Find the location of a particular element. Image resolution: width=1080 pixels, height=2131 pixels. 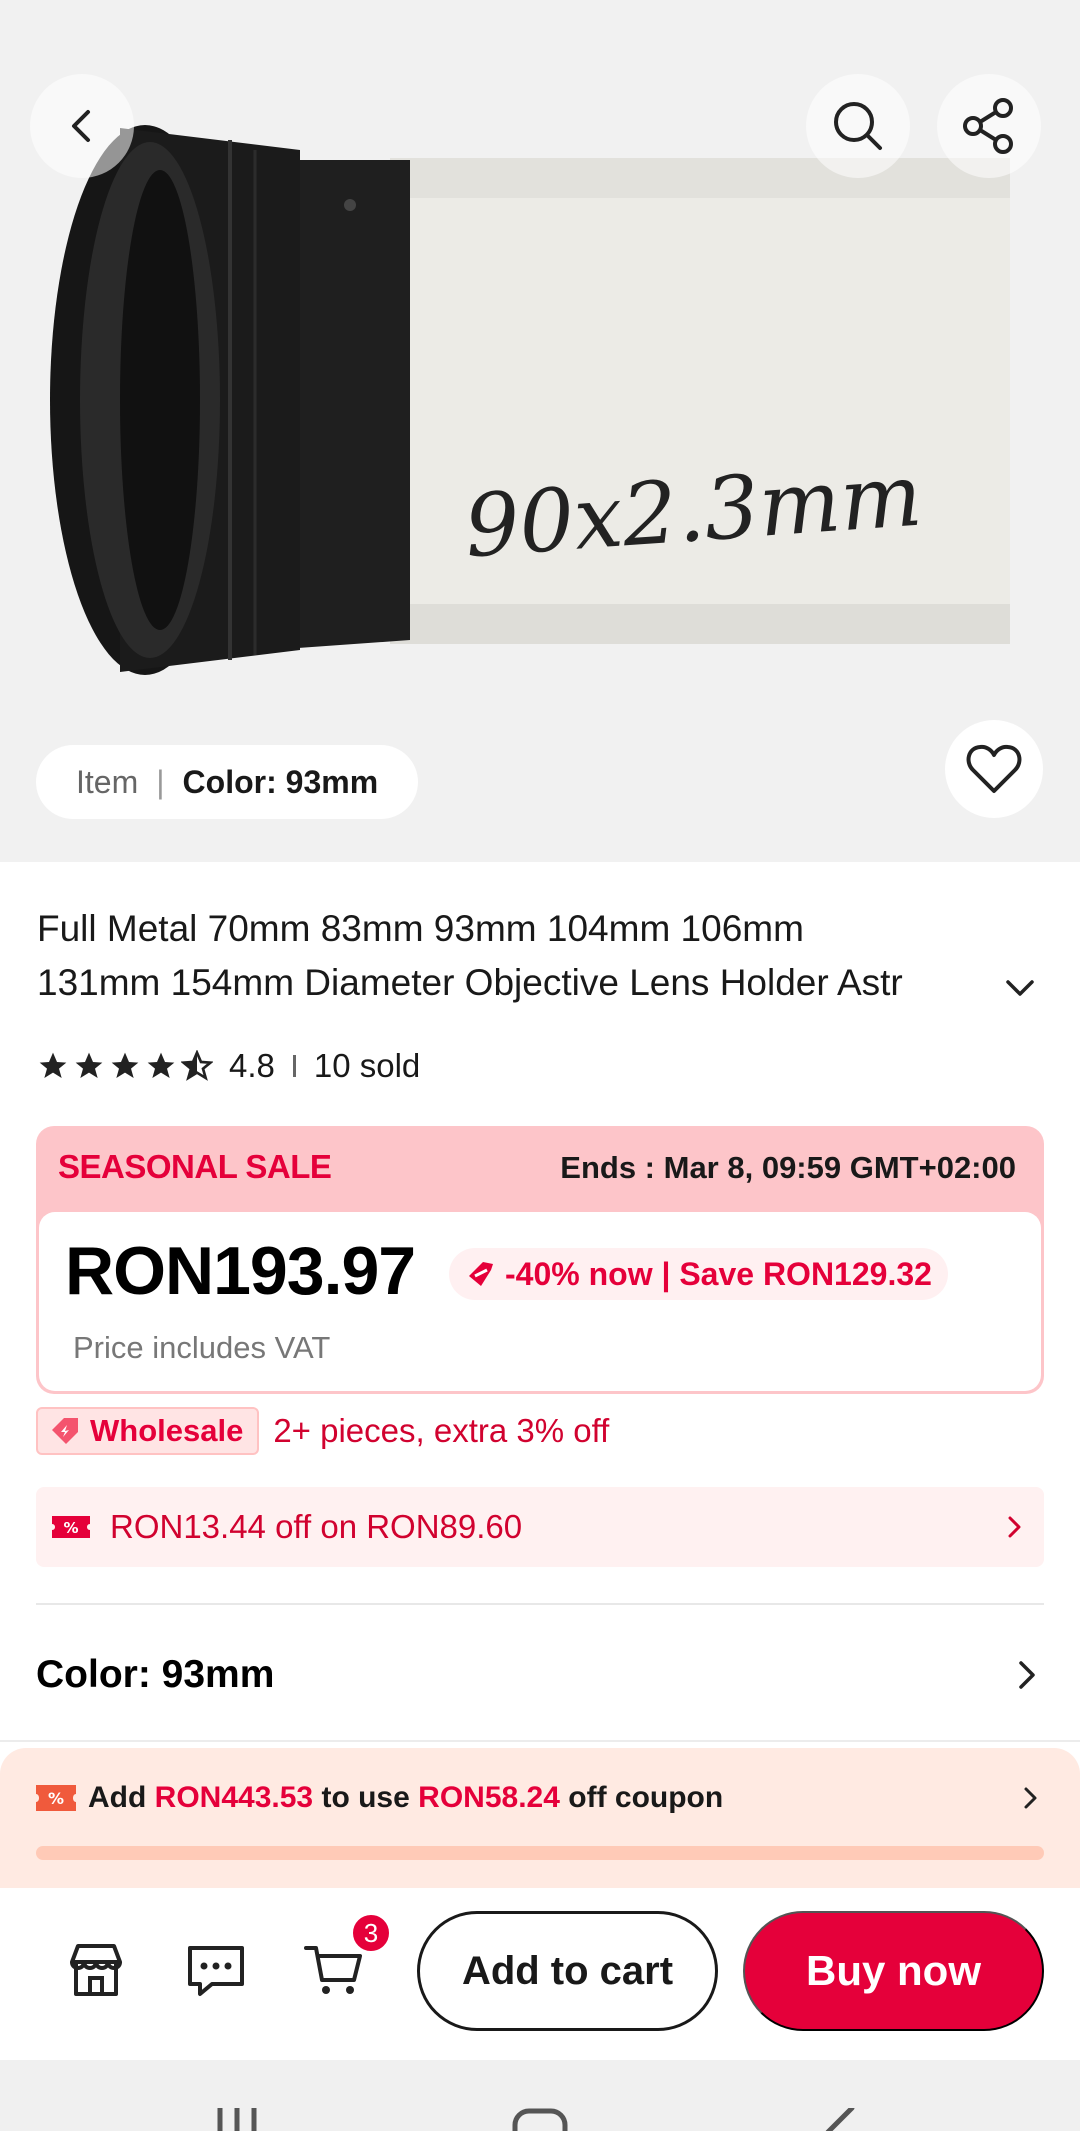

discount-text: -40% now | Save RON129.32 is located at coordinates (718, 1273).